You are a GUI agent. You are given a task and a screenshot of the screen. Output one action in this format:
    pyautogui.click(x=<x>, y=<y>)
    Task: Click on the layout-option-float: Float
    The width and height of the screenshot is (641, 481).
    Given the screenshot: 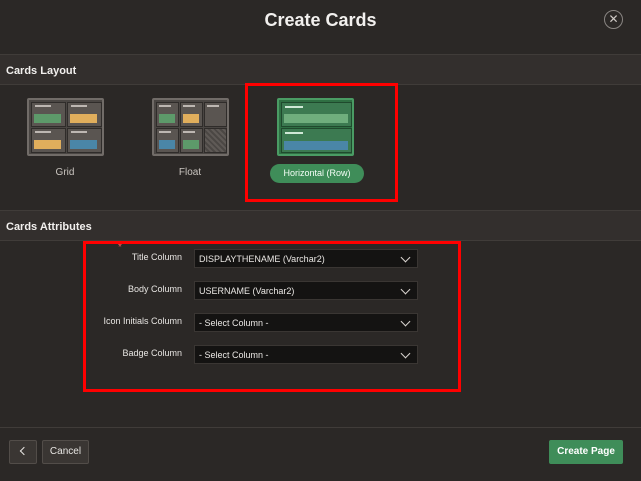 What is the action you would take?
    pyautogui.click(x=190, y=138)
    